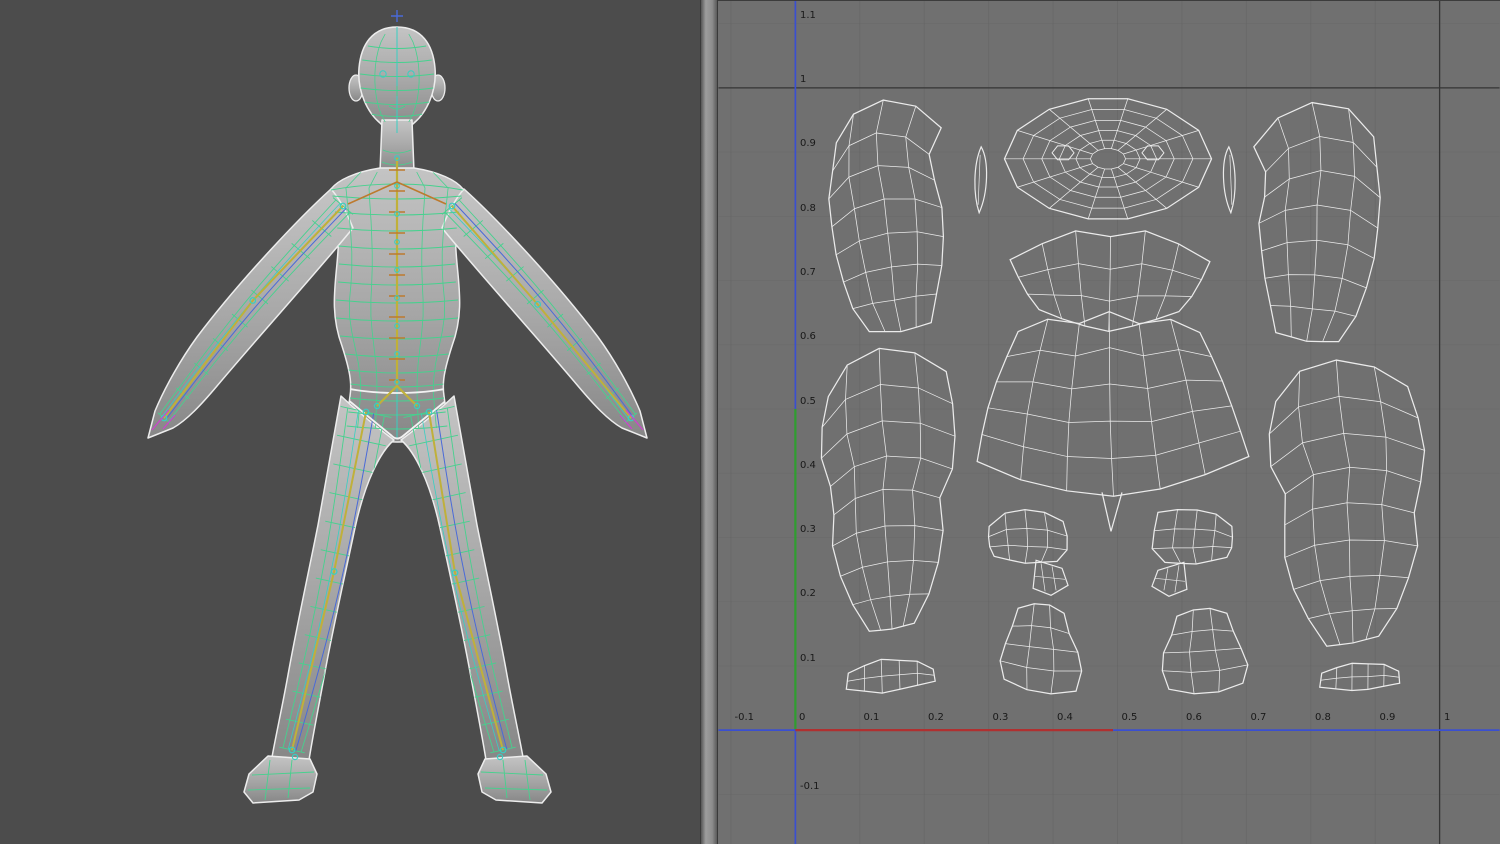 This screenshot has height=844, width=1500. What do you see at coordinates (886, 216) in the screenshot?
I see `uv-island-arm-left` at bounding box center [886, 216].